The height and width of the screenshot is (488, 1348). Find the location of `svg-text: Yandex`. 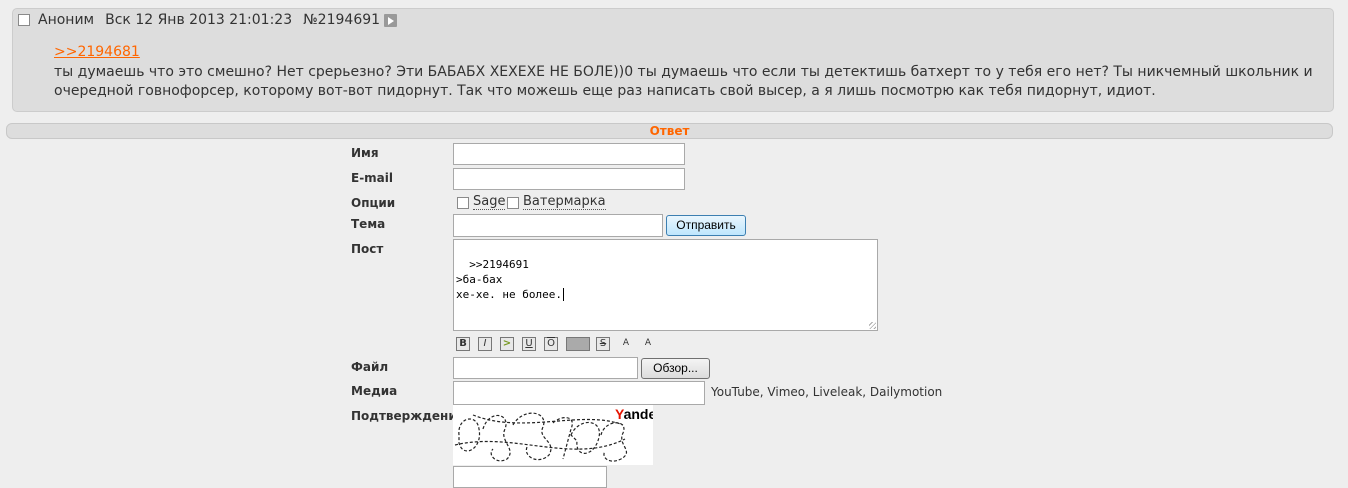

svg-text: Yandex is located at coordinates (634, 414).